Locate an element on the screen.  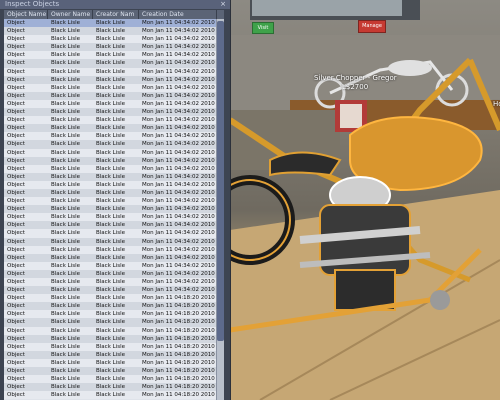
table-scrollbar is located at coordinates (220, 209).